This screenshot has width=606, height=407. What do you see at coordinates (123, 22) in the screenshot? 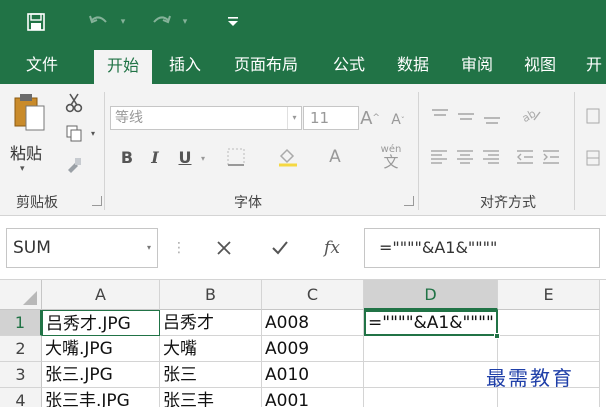
I see `undo-dropdown-icon: ▾` at bounding box center [123, 22].